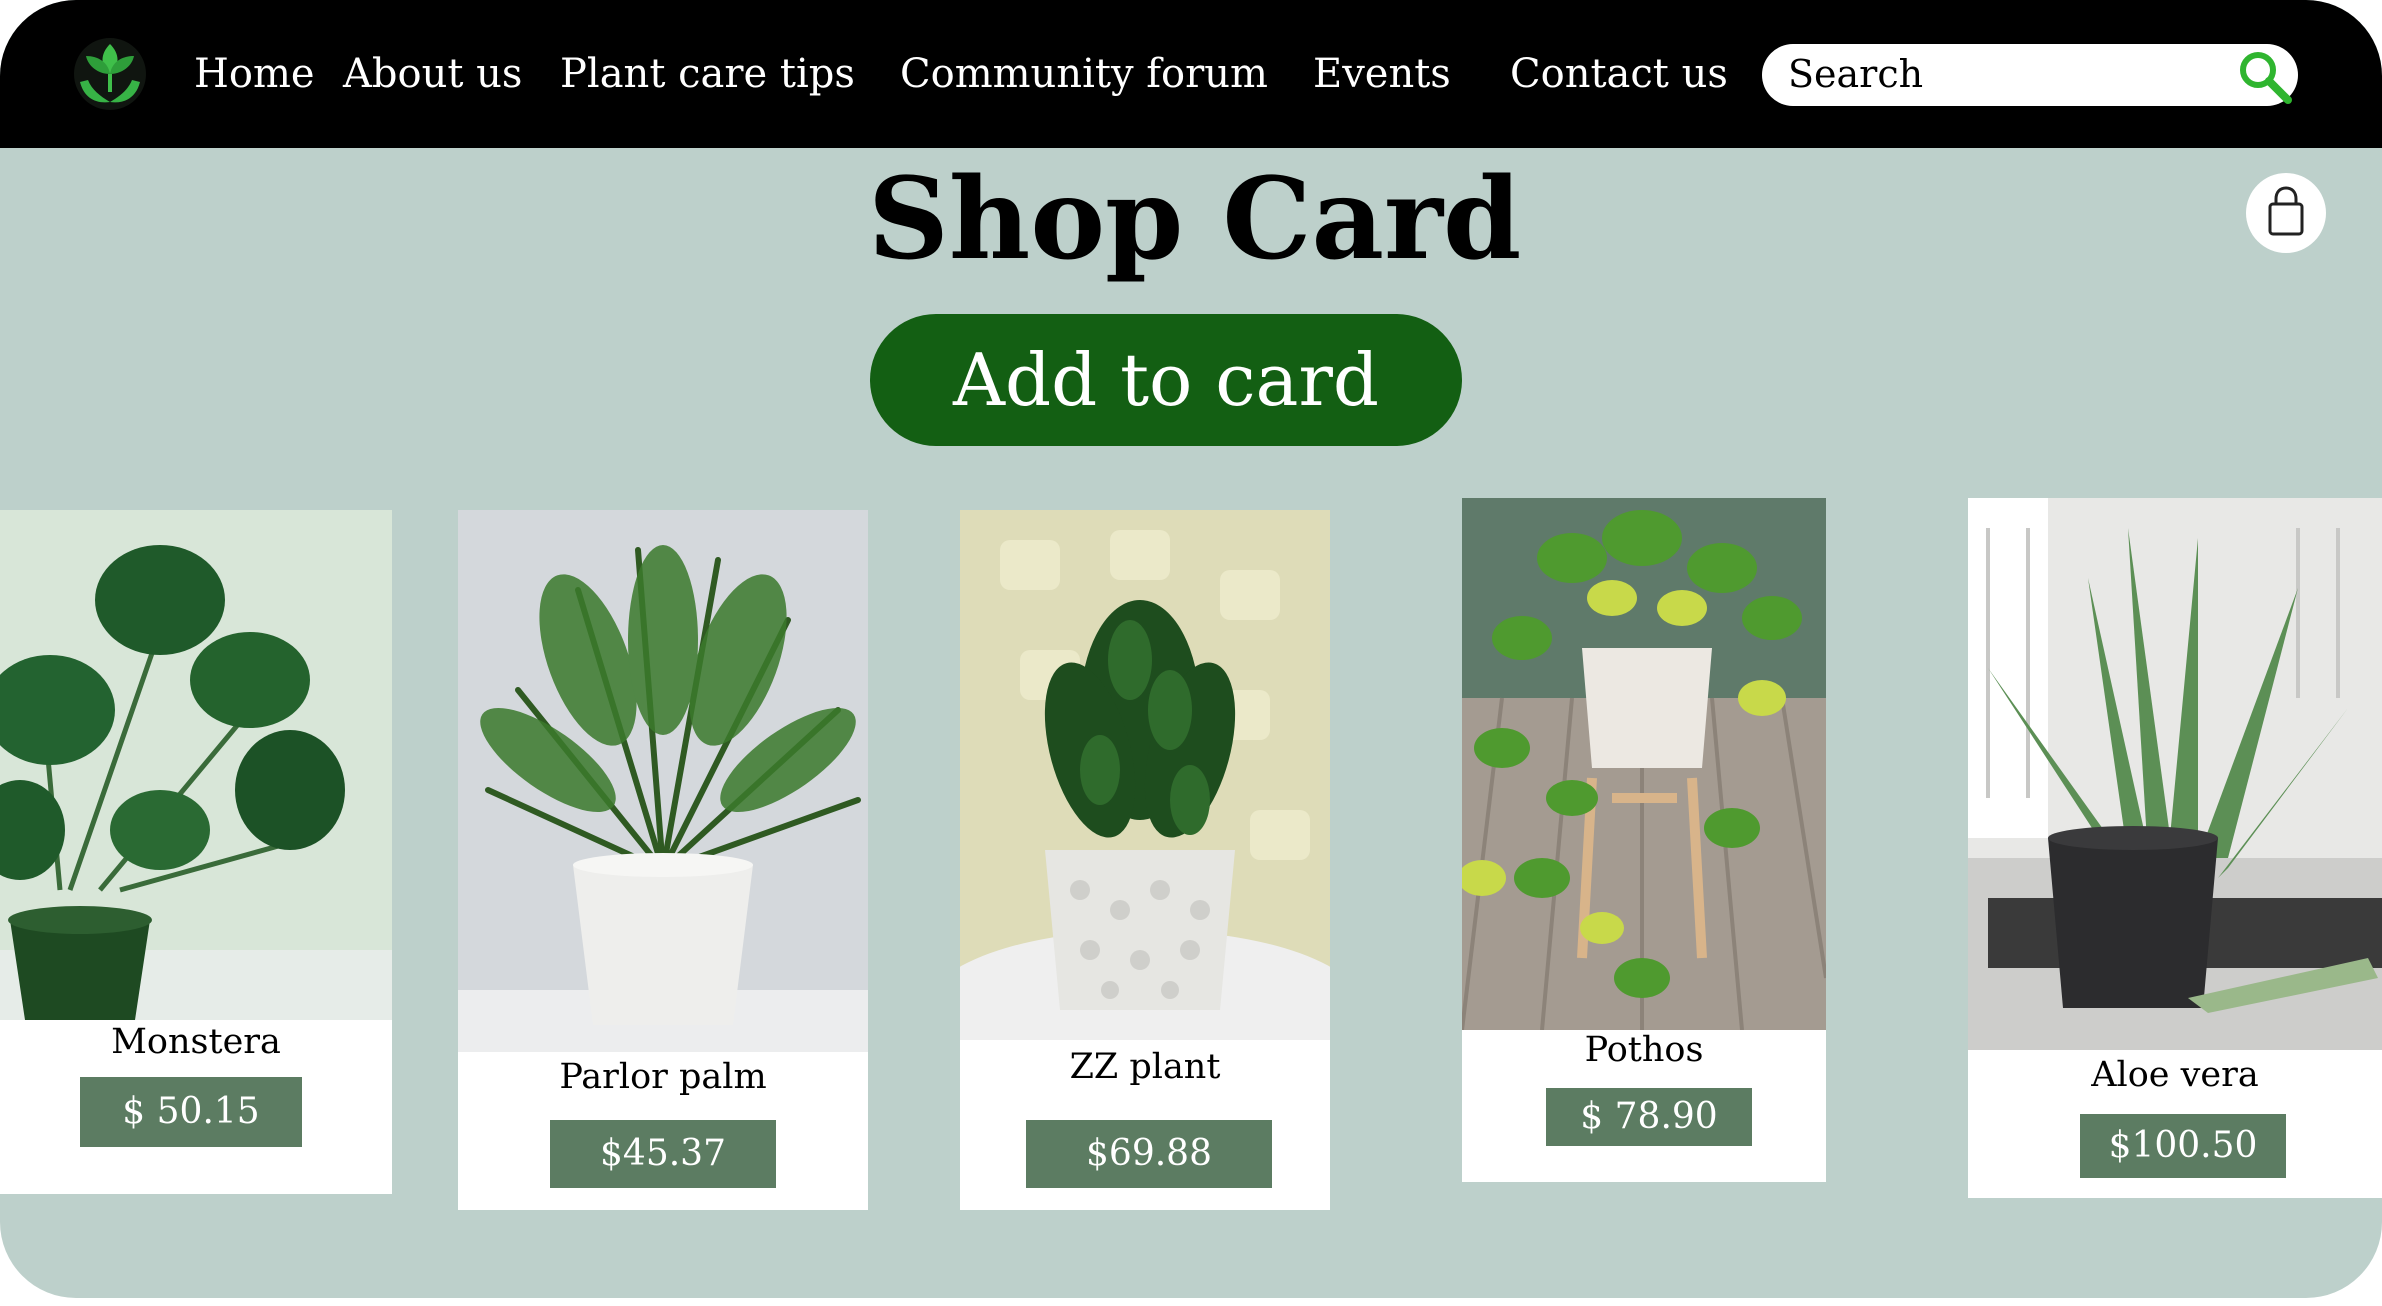  What do you see at coordinates (196, 1042) in the screenshot?
I see `product-name: Monstera` at bounding box center [196, 1042].